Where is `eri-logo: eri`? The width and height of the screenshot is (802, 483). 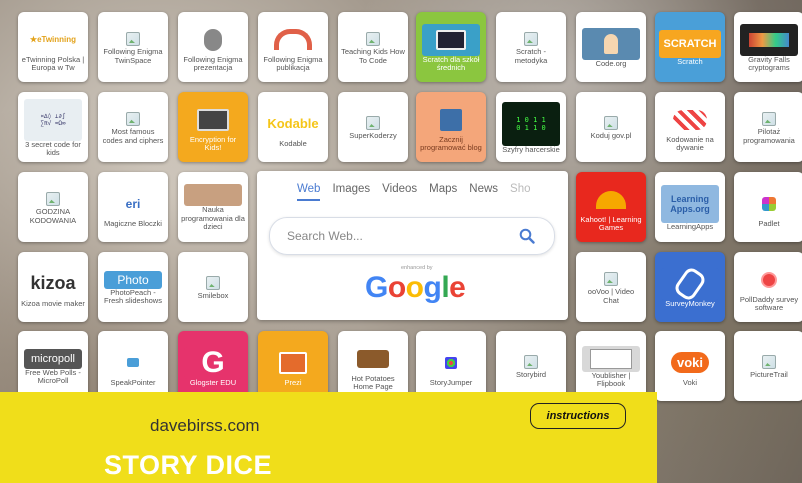 eri-logo: eri is located at coordinates (133, 203).